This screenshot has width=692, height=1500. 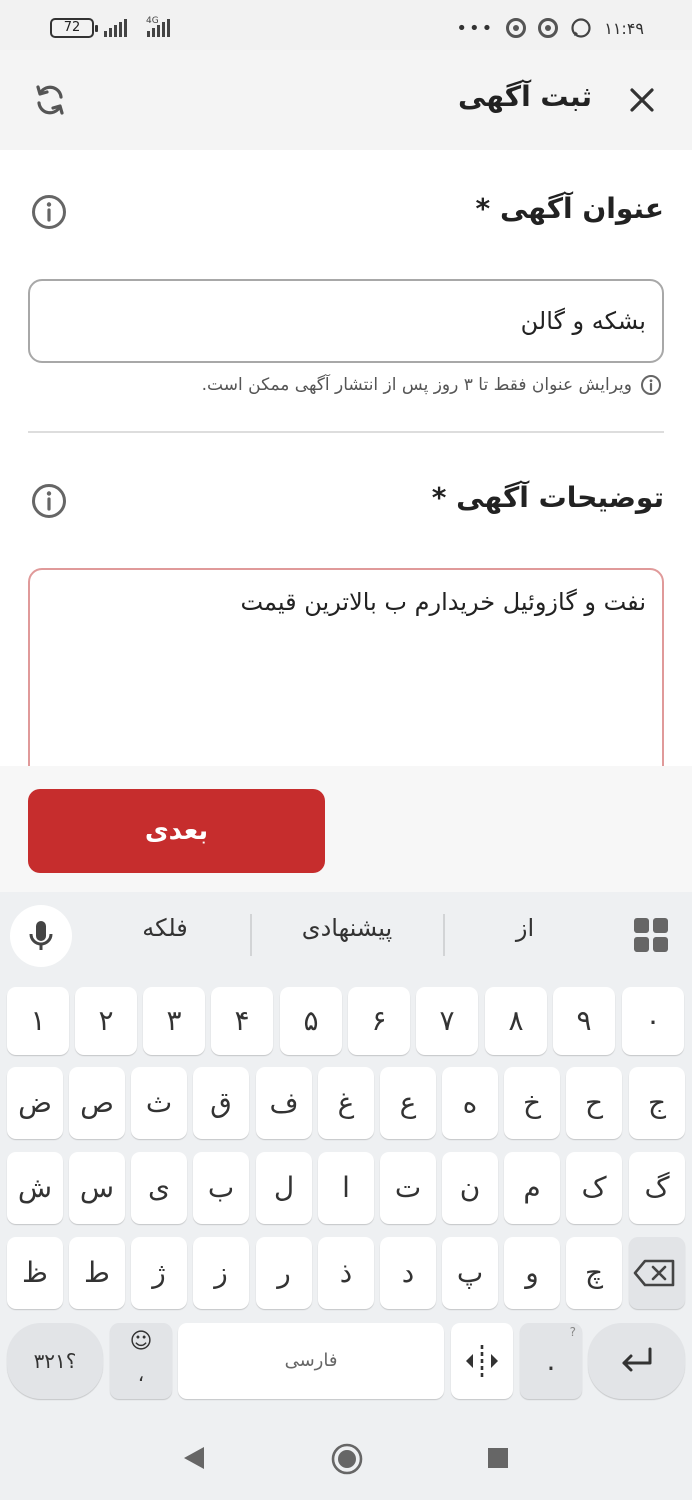 What do you see at coordinates (447, 1021) in the screenshot?
I see `key-7: ۷` at bounding box center [447, 1021].